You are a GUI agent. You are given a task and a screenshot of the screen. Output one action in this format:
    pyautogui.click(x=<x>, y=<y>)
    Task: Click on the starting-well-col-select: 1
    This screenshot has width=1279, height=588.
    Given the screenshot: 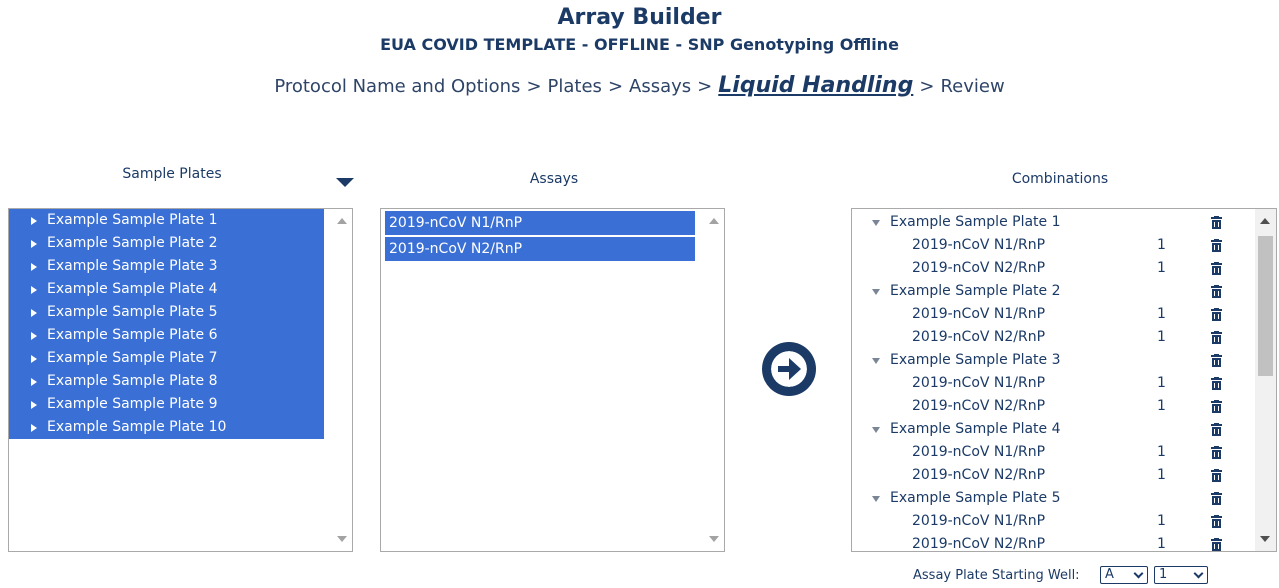 What is the action you would take?
    pyautogui.click(x=1181, y=575)
    